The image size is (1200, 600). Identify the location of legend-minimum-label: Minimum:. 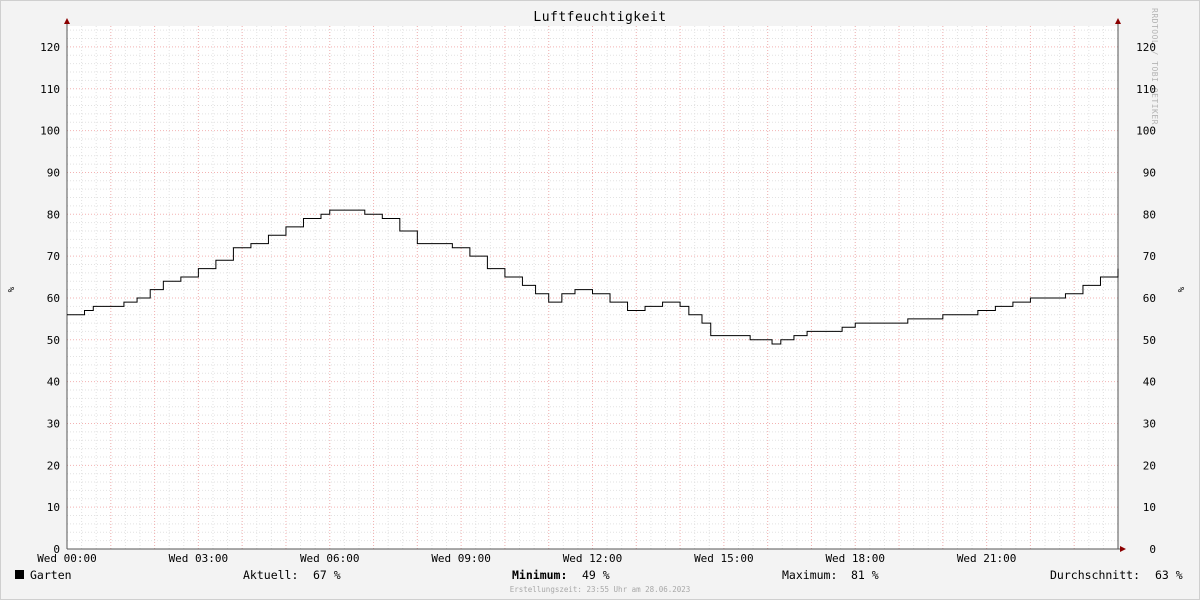
(540, 575).